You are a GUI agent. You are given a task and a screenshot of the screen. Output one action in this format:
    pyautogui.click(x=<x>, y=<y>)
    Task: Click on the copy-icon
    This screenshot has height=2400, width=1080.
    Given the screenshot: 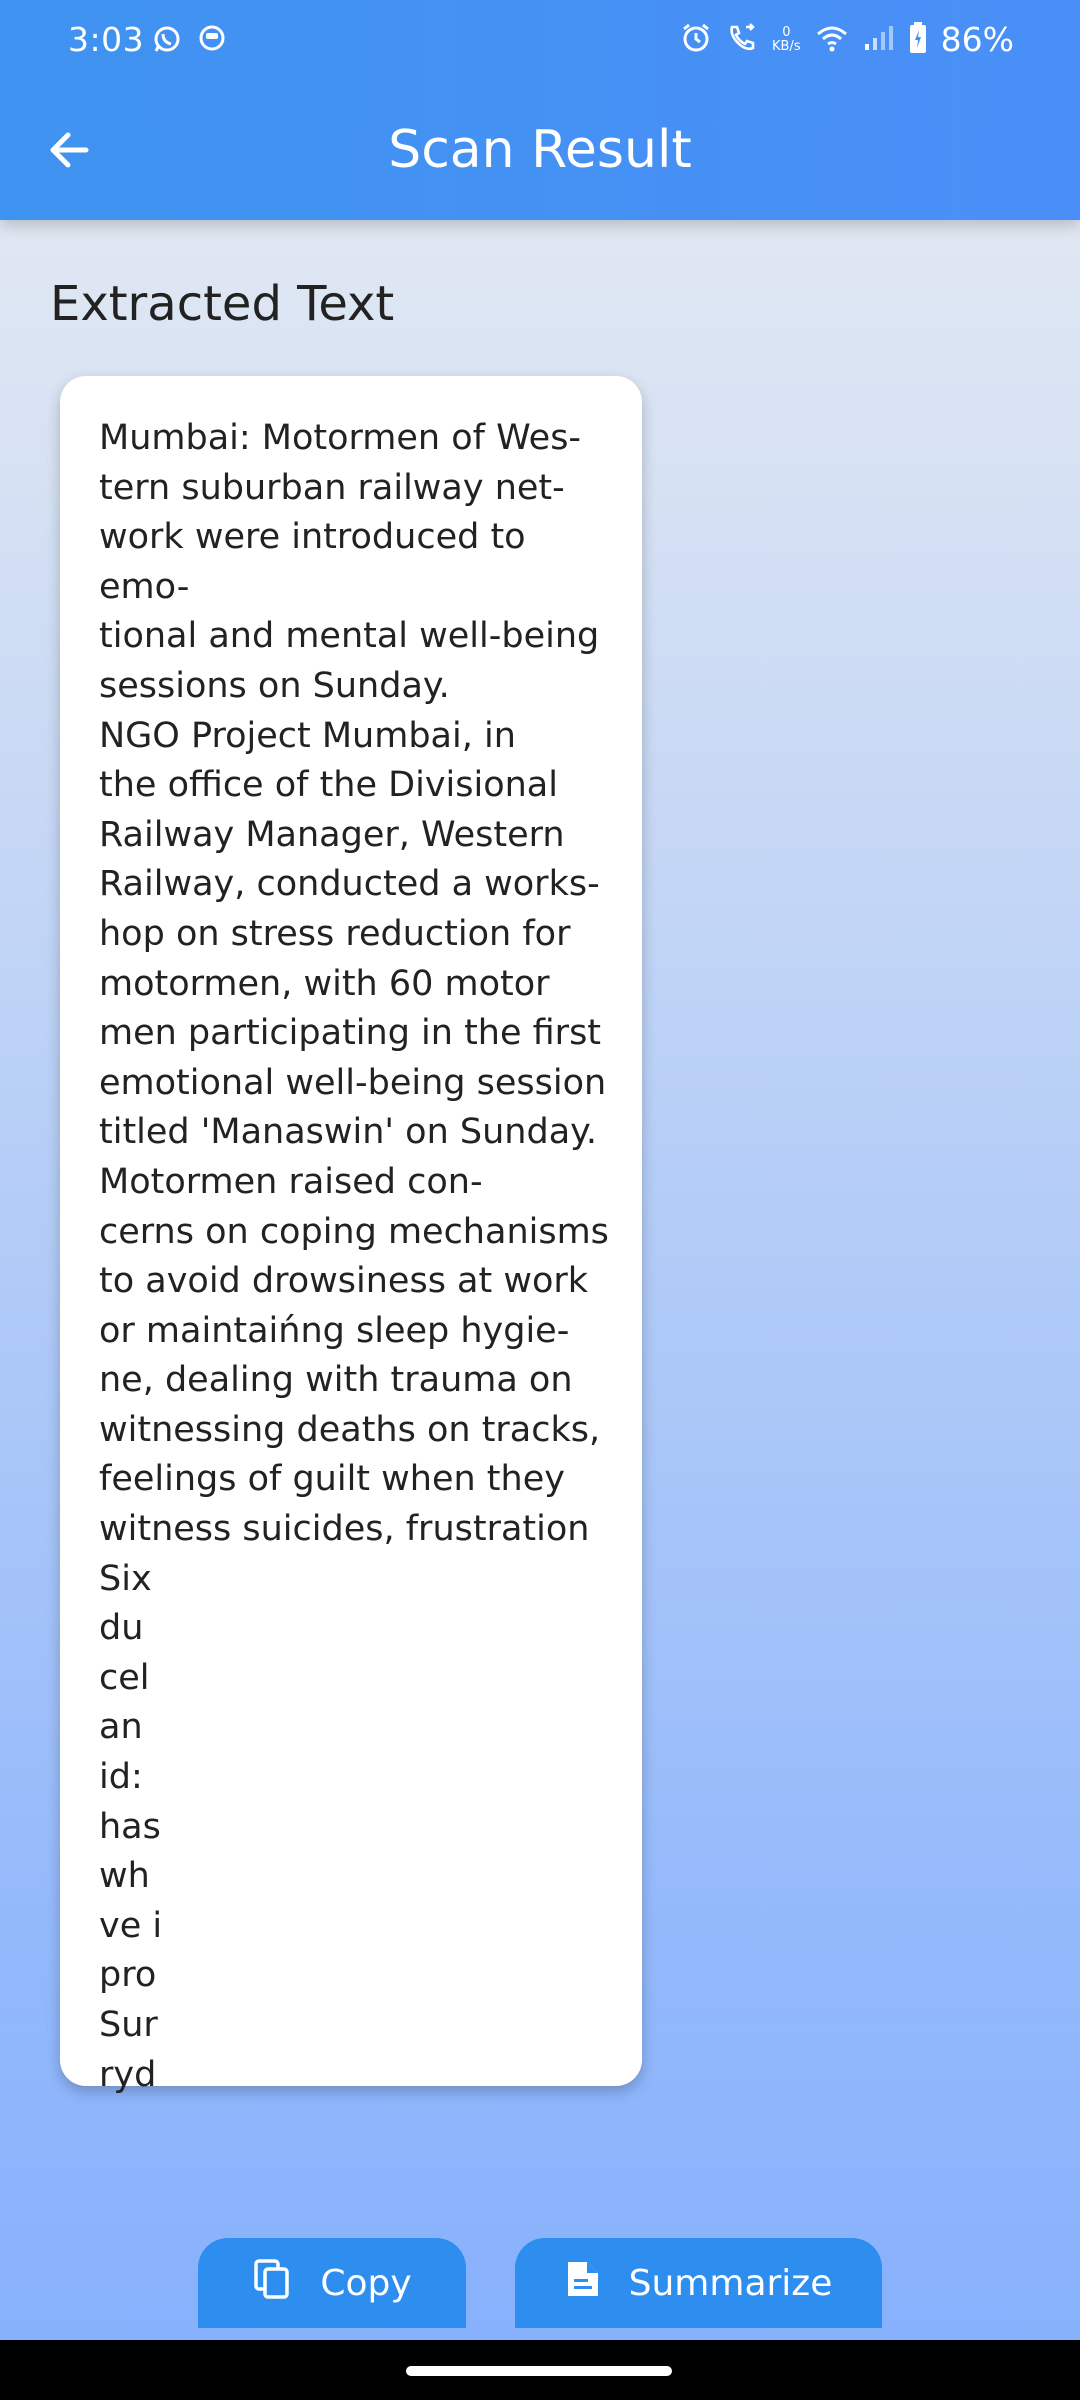 What is the action you would take?
    pyautogui.click(x=272, y=2283)
    